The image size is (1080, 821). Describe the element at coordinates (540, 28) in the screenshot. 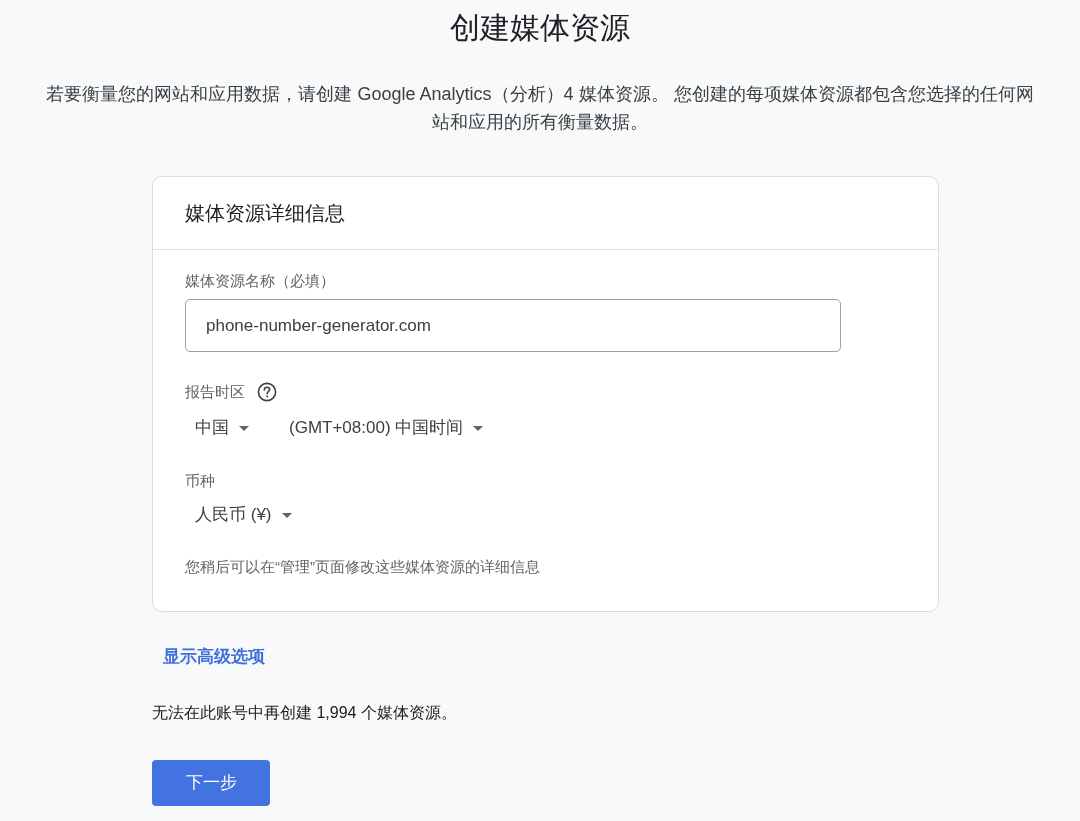

I see `page-title: 创建媒体资源` at that location.